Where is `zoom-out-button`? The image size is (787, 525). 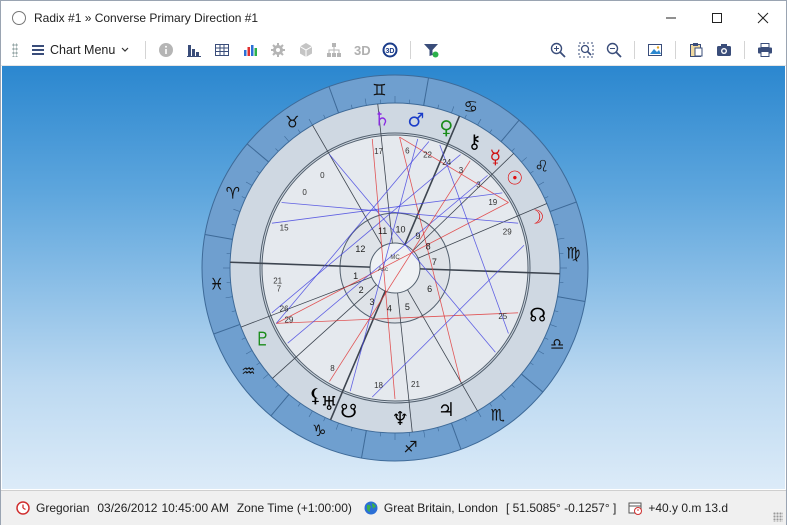 zoom-out-button is located at coordinates (614, 50).